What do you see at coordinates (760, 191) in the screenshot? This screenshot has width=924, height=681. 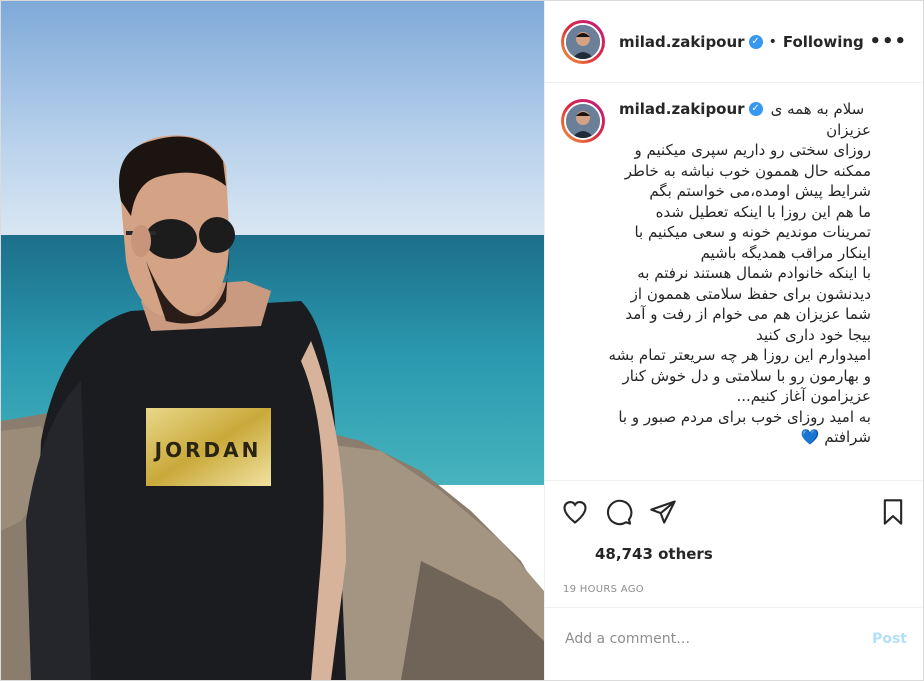 I see `caption-line: شرایط پیش اومده،می خواستم بگم` at bounding box center [760, 191].